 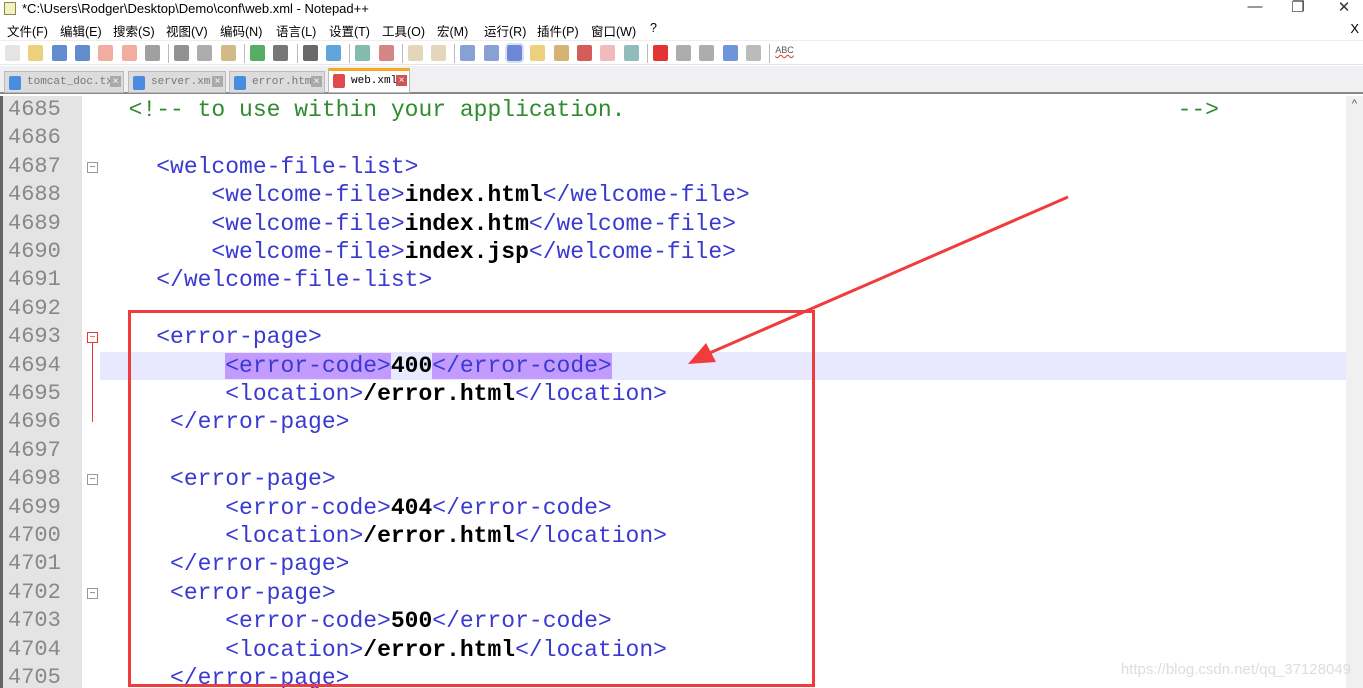 I want to click on open-file-icon, so click(x=36, y=53).